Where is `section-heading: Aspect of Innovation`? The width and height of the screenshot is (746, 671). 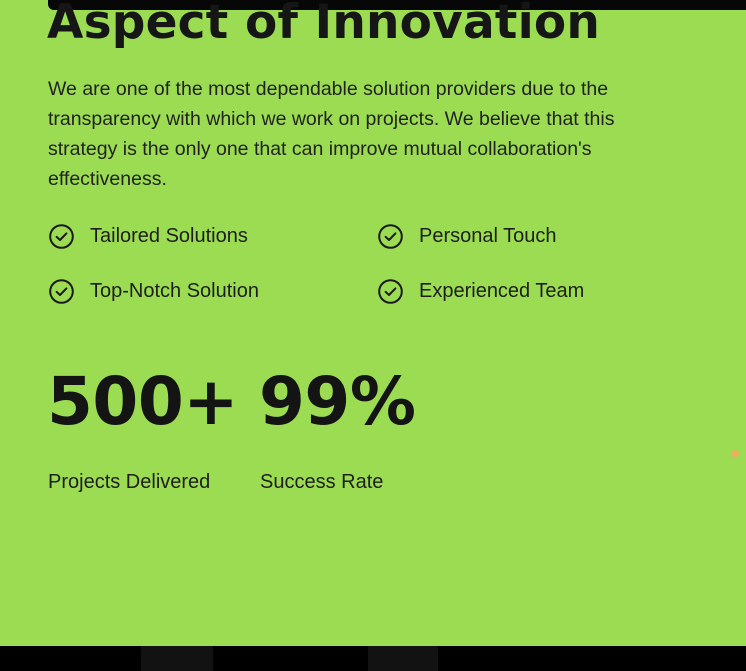 section-heading: Aspect of Innovation is located at coordinates (324, 25).